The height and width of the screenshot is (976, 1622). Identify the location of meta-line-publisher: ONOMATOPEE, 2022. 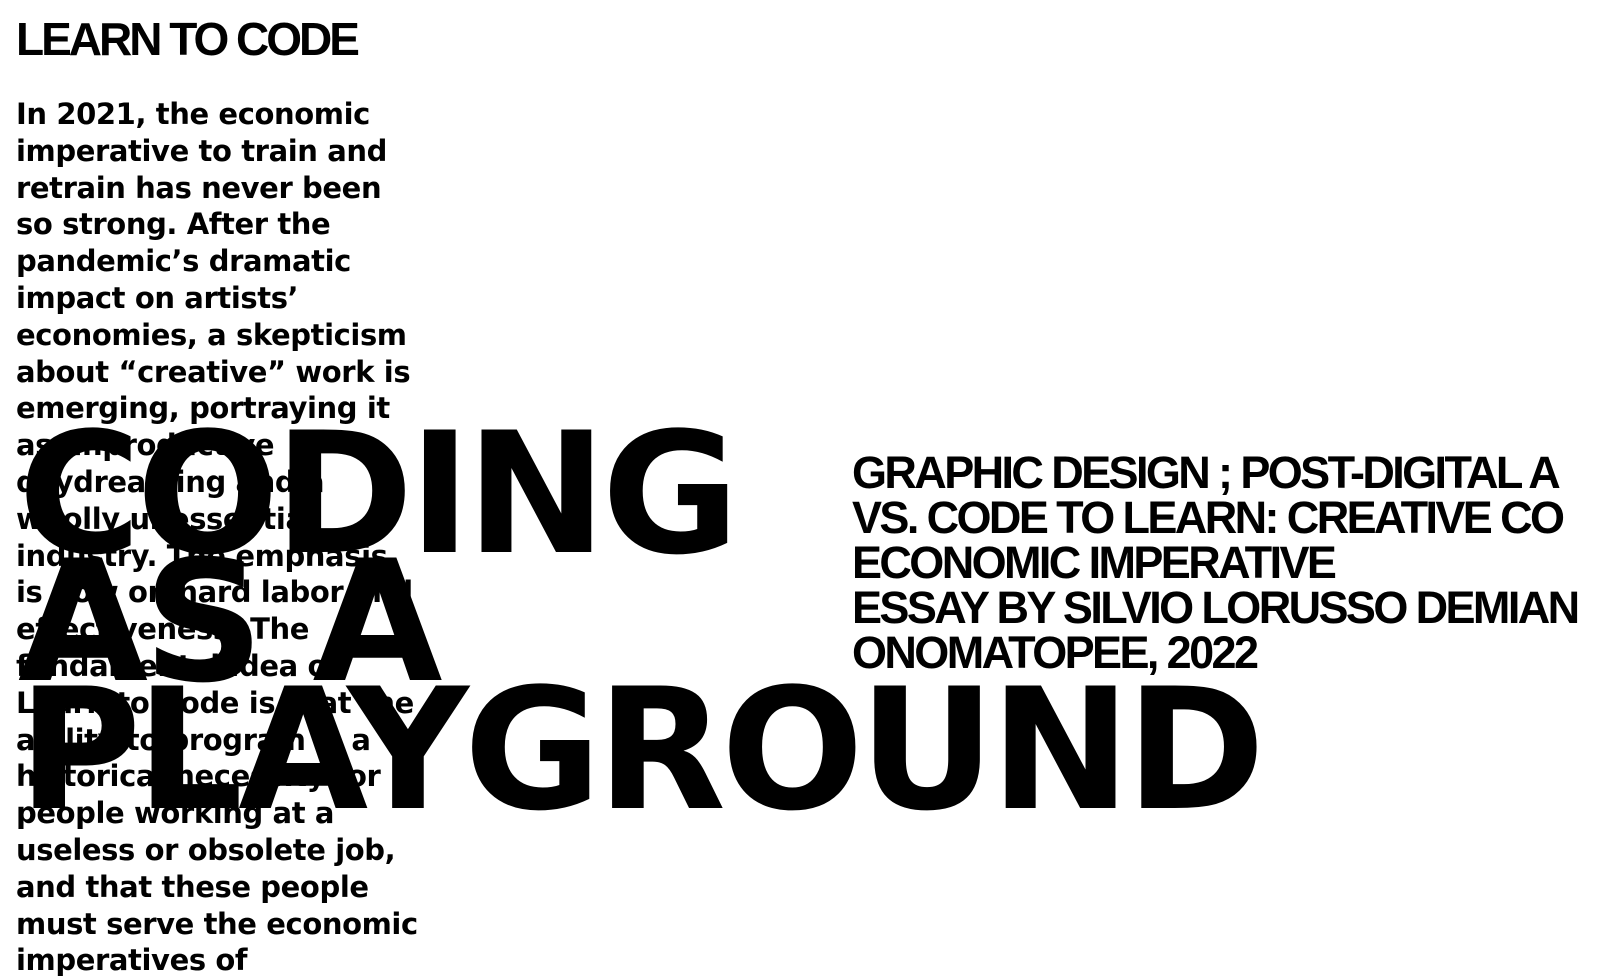
(1055, 651).